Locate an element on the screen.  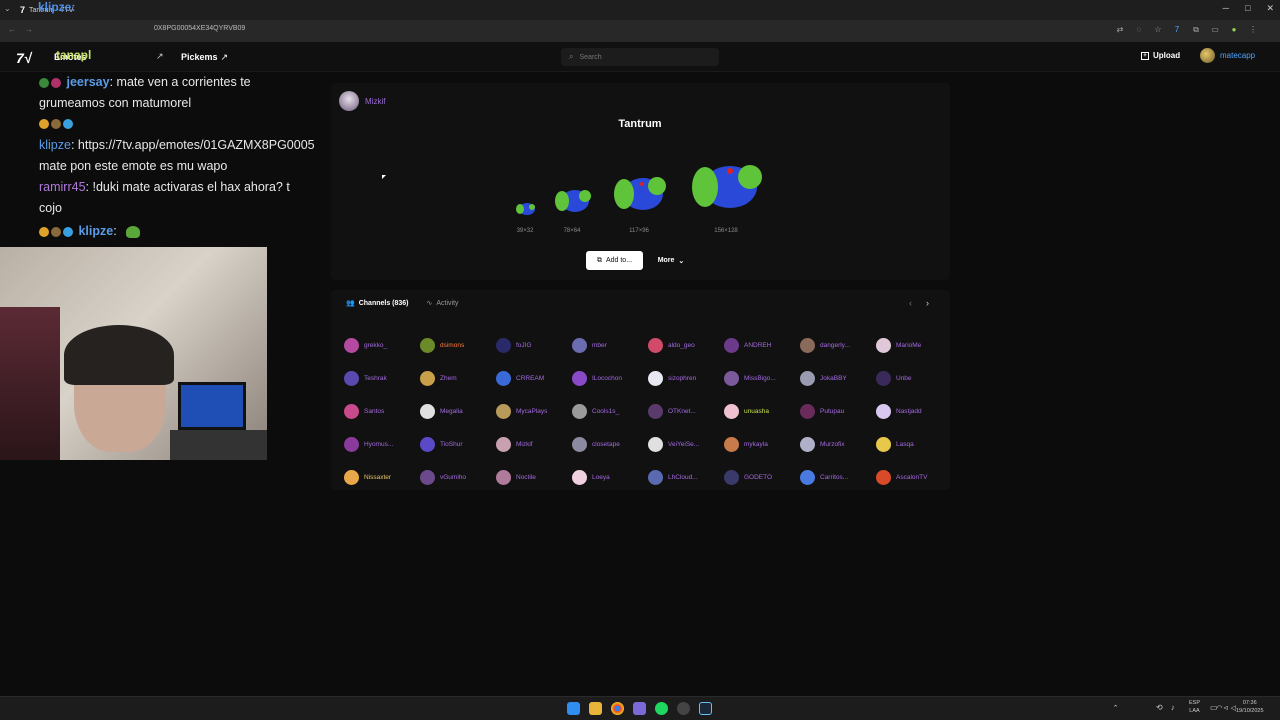
channel-item: Putupau is located at coordinates (838, 411).